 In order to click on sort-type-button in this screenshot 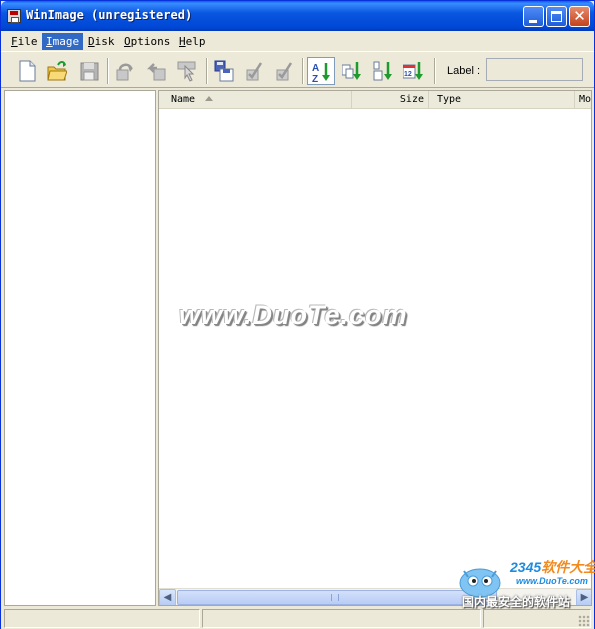, I will do `click(352, 71)`.